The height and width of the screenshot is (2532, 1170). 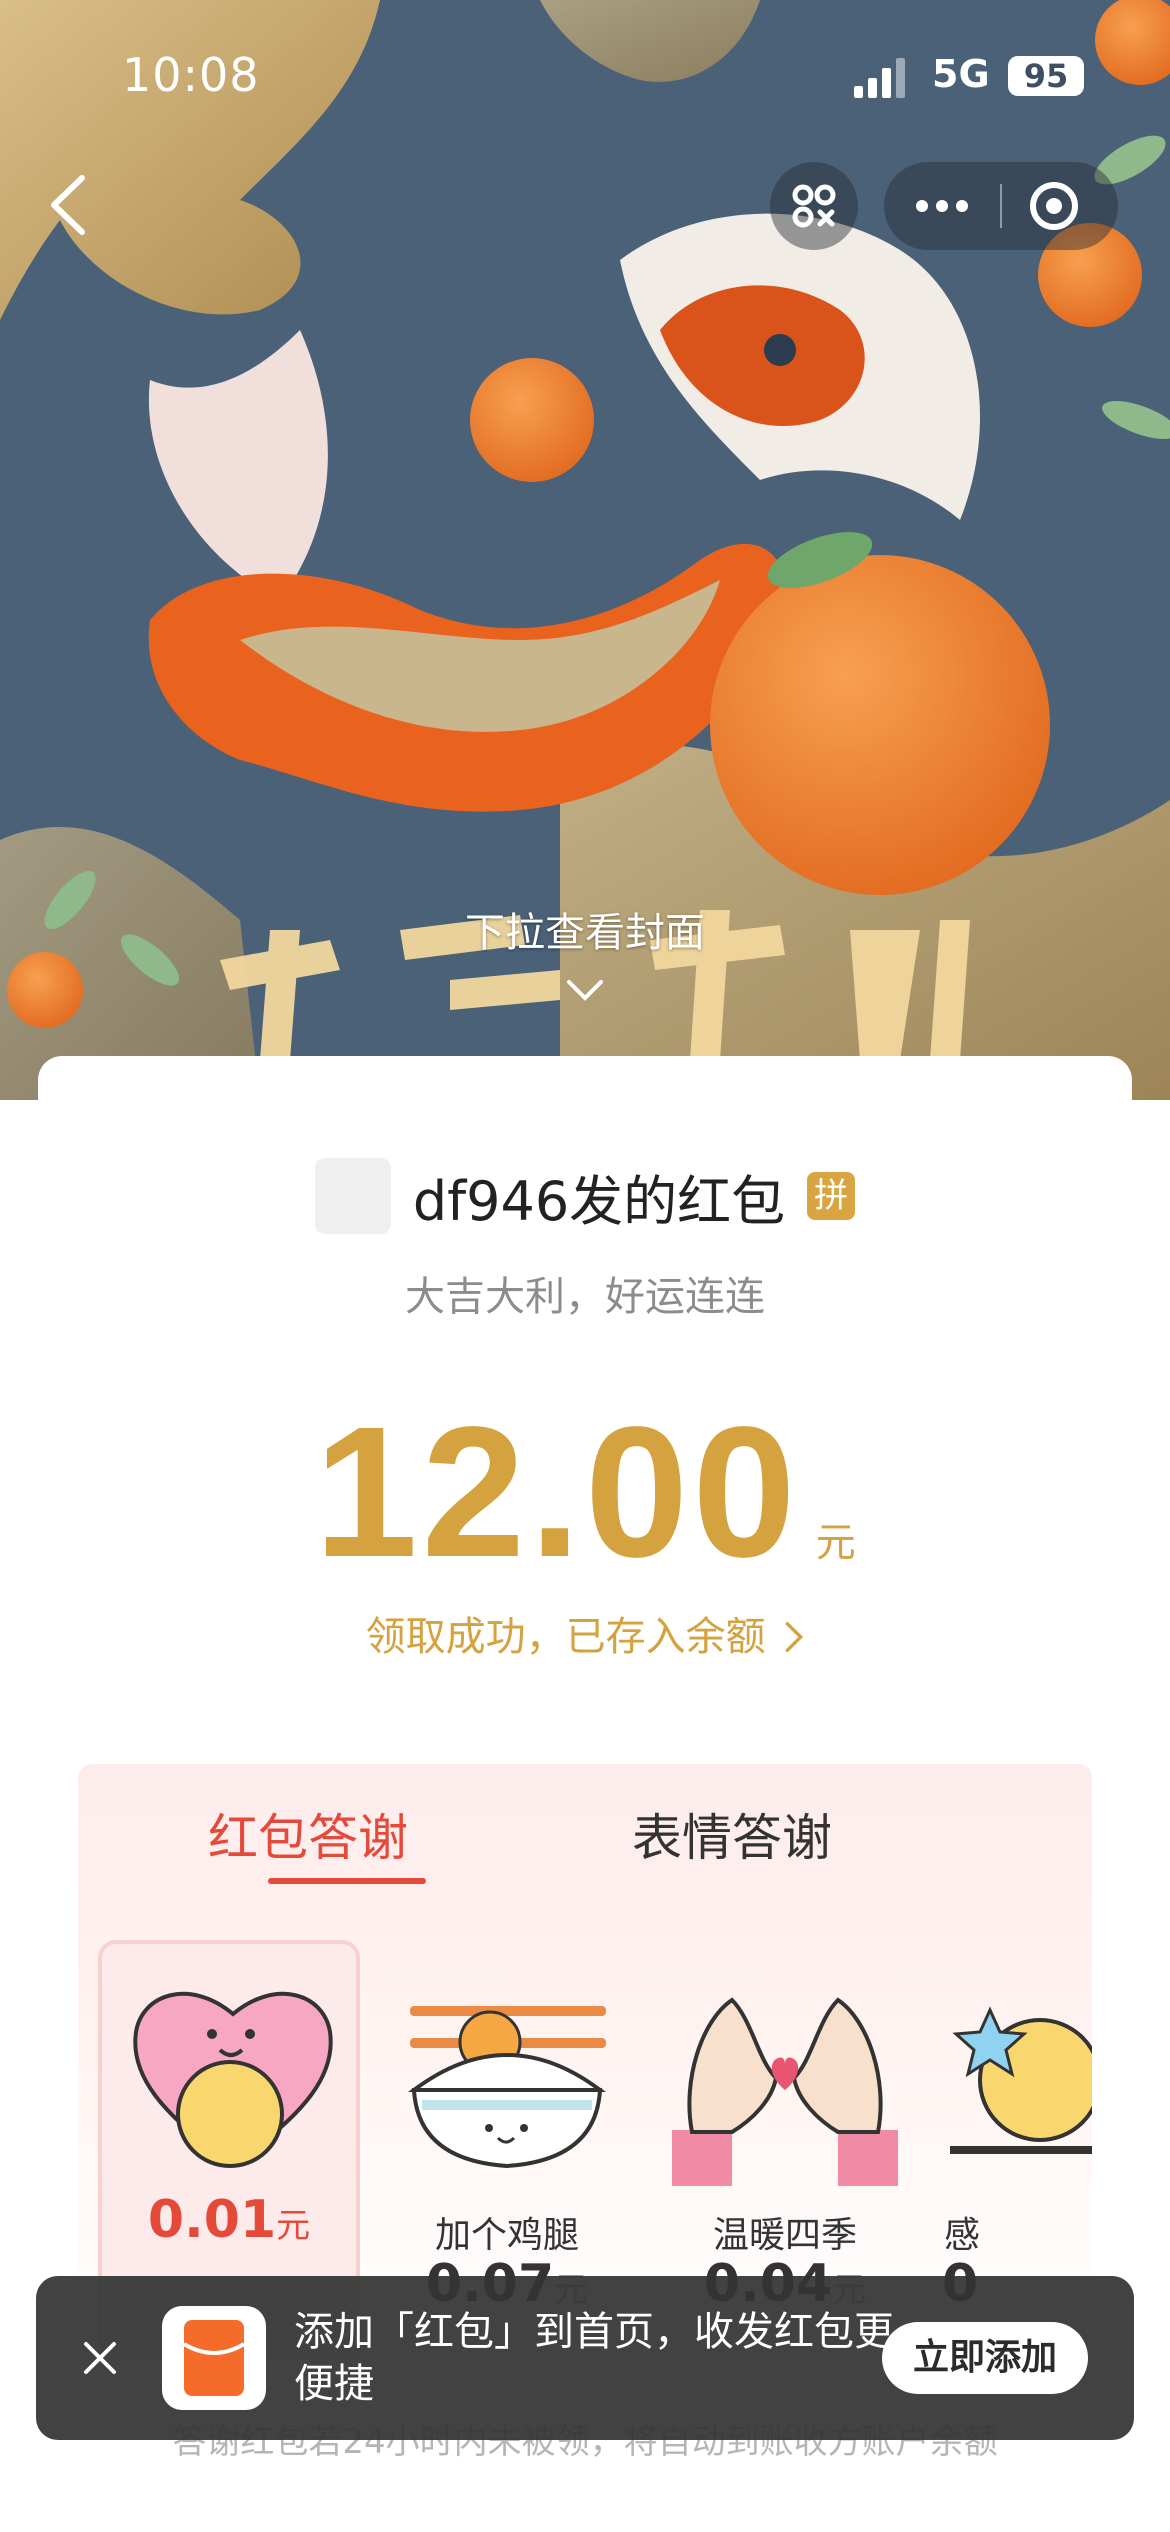 I want to click on tab-red-packet-thanks: 红包答谢, so click(x=308, y=1834).